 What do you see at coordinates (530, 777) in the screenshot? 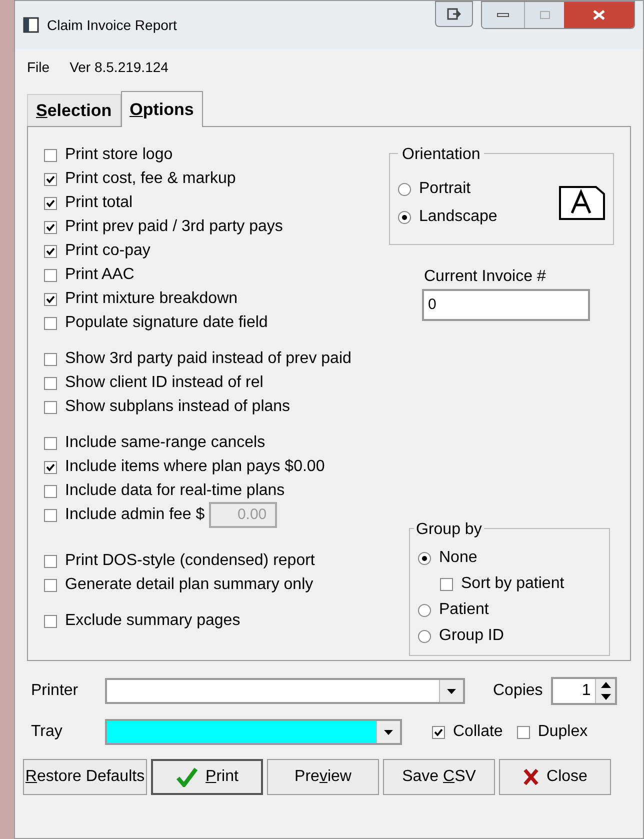
I see `x-icon` at bounding box center [530, 777].